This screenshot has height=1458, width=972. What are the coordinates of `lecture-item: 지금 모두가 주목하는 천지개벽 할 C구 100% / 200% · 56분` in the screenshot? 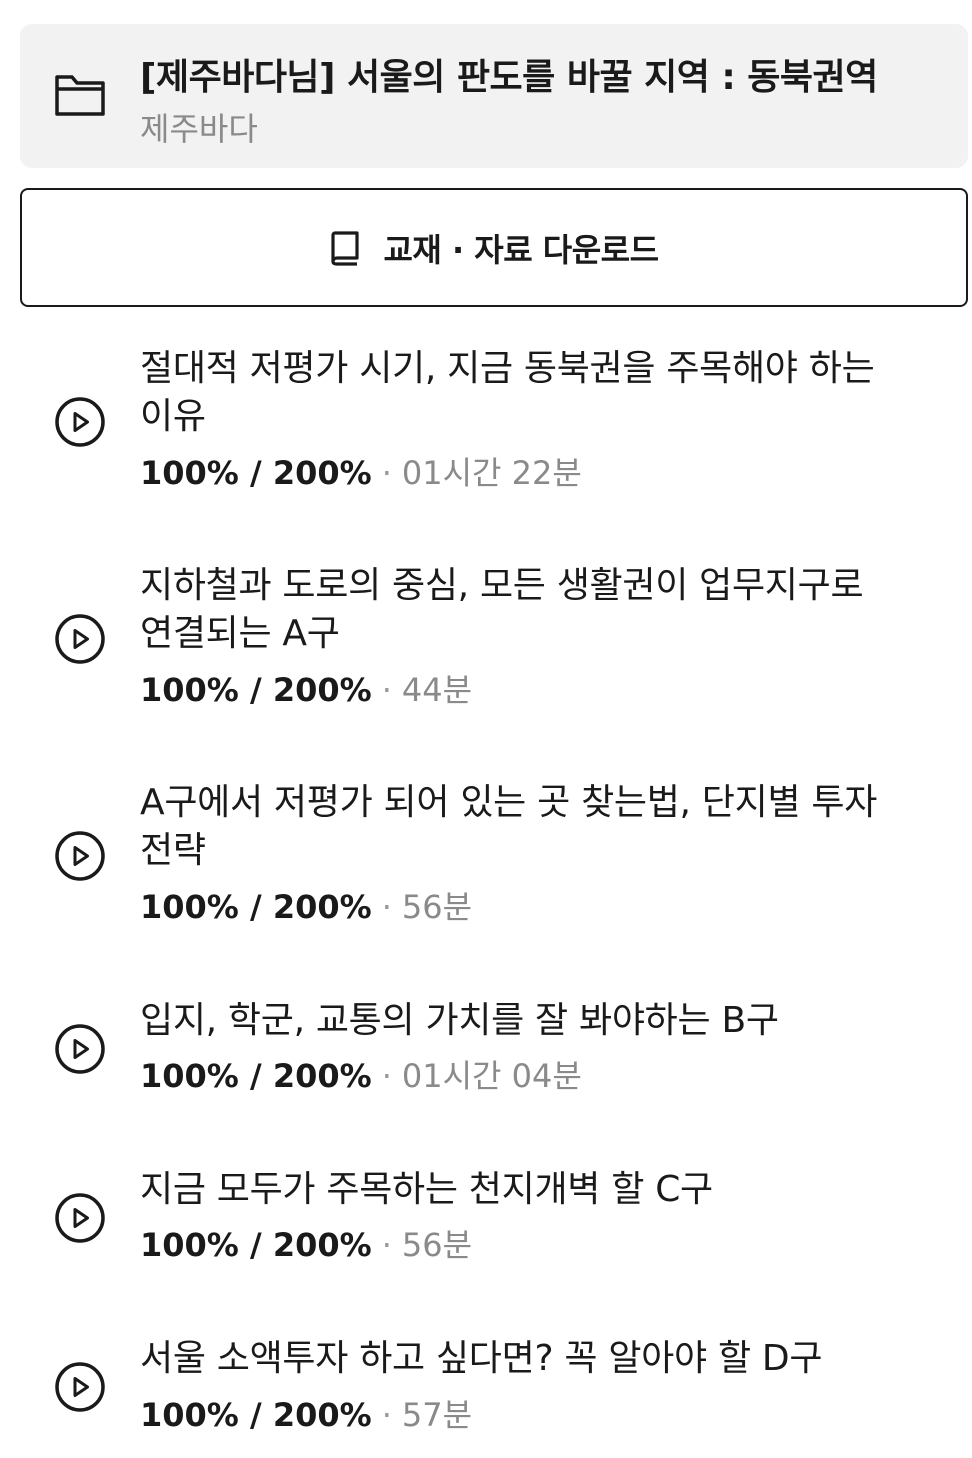 It's located at (486, 1223).